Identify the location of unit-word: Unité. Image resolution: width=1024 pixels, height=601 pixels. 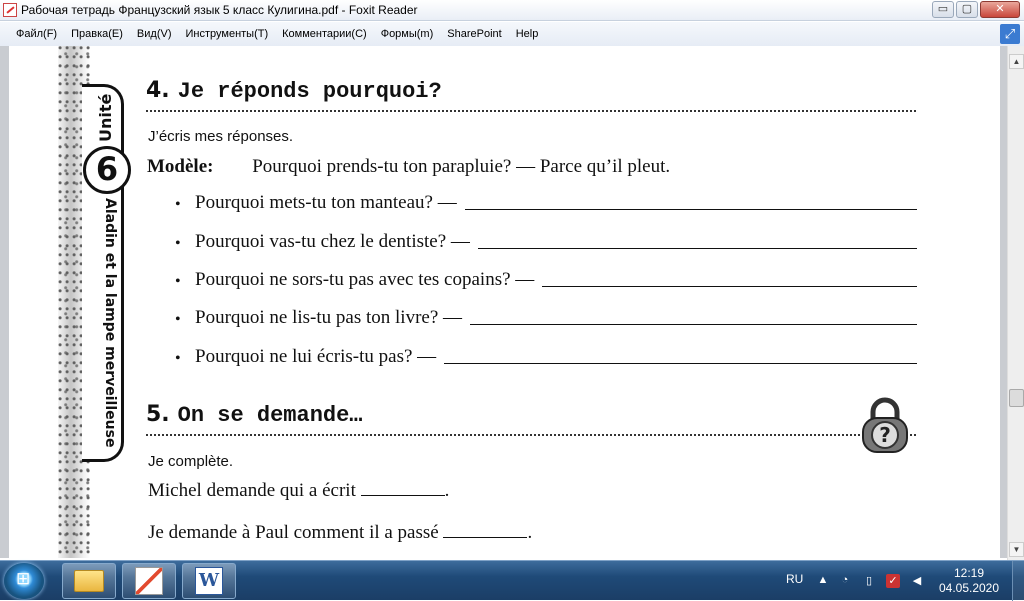
(105, 118).